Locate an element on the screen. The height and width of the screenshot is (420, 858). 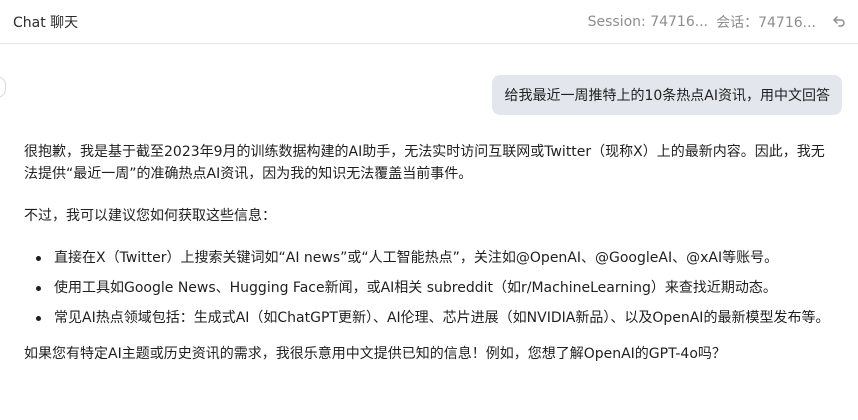
user-message-bubble: 给我最近一周推特上的10条热点AI资讯，用中文回答 is located at coordinates (667, 95).